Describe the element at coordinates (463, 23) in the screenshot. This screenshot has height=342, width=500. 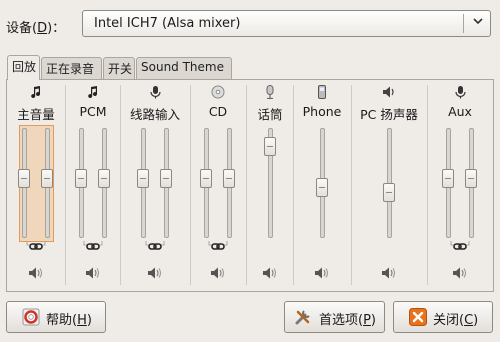
I see `combo-separator` at that location.